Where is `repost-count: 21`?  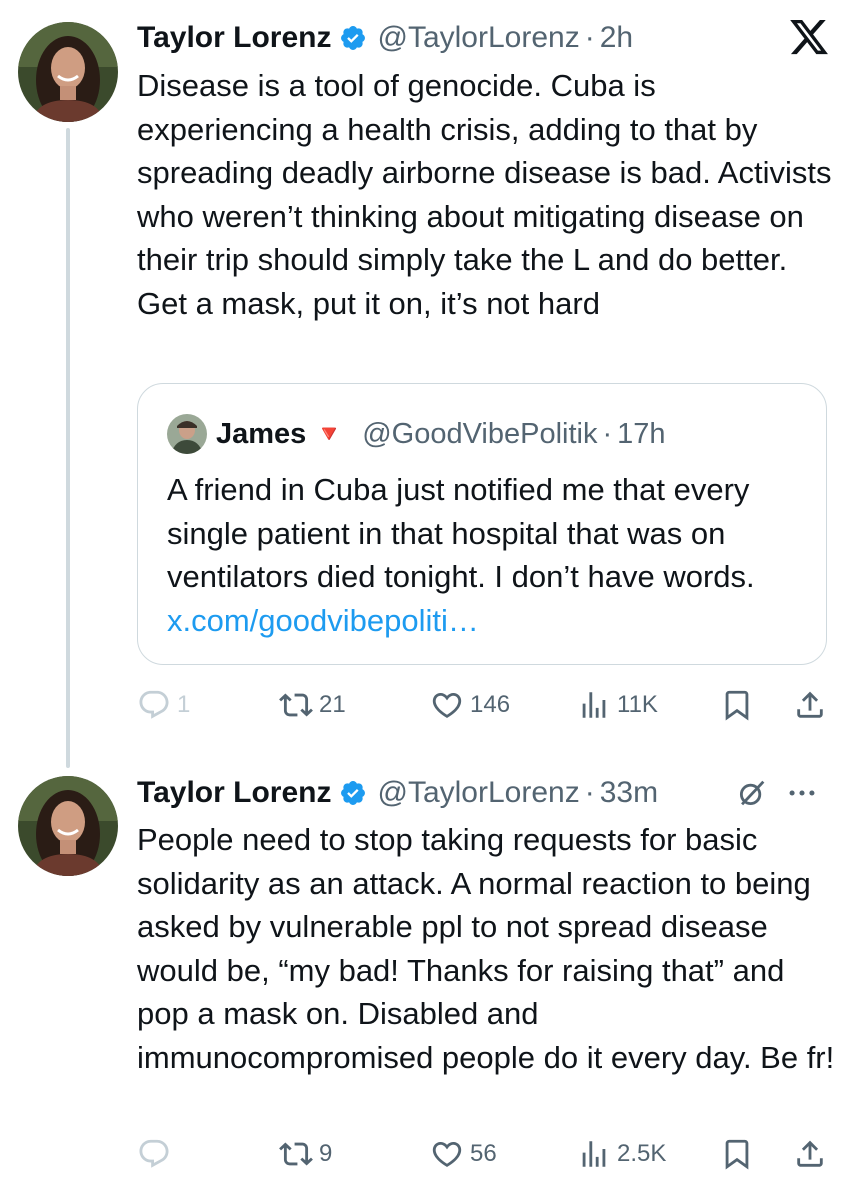
repost-count: 21 is located at coordinates (332, 704).